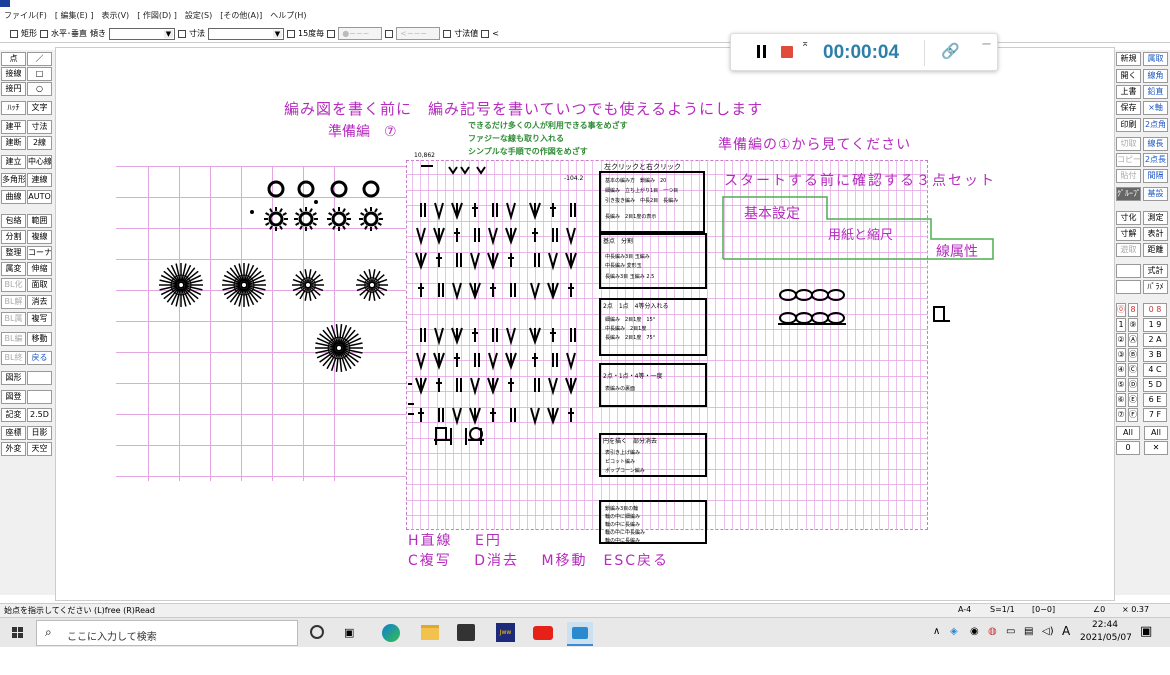  What do you see at coordinates (13, 253) in the screenshot?
I see `left-tool-button: 整理` at bounding box center [13, 253].